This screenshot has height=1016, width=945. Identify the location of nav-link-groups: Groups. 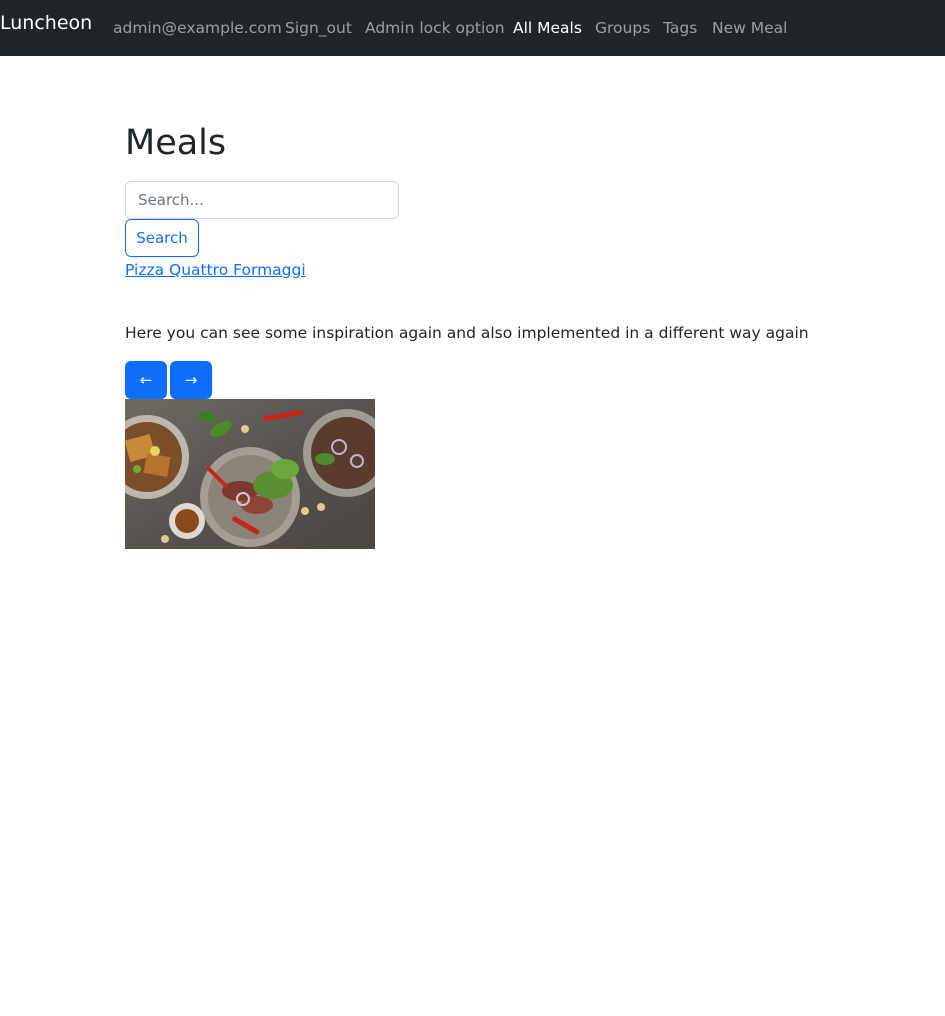
(622, 28).